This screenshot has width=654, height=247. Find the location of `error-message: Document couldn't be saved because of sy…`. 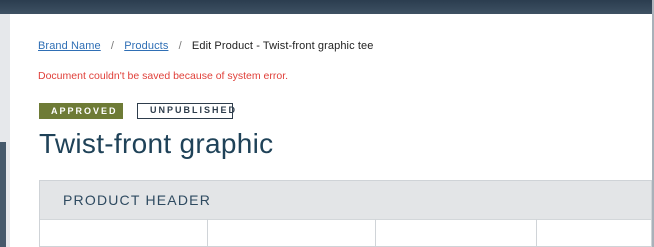

error-message: Document couldn't be saved because of sy… is located at coordinates (163, 76).